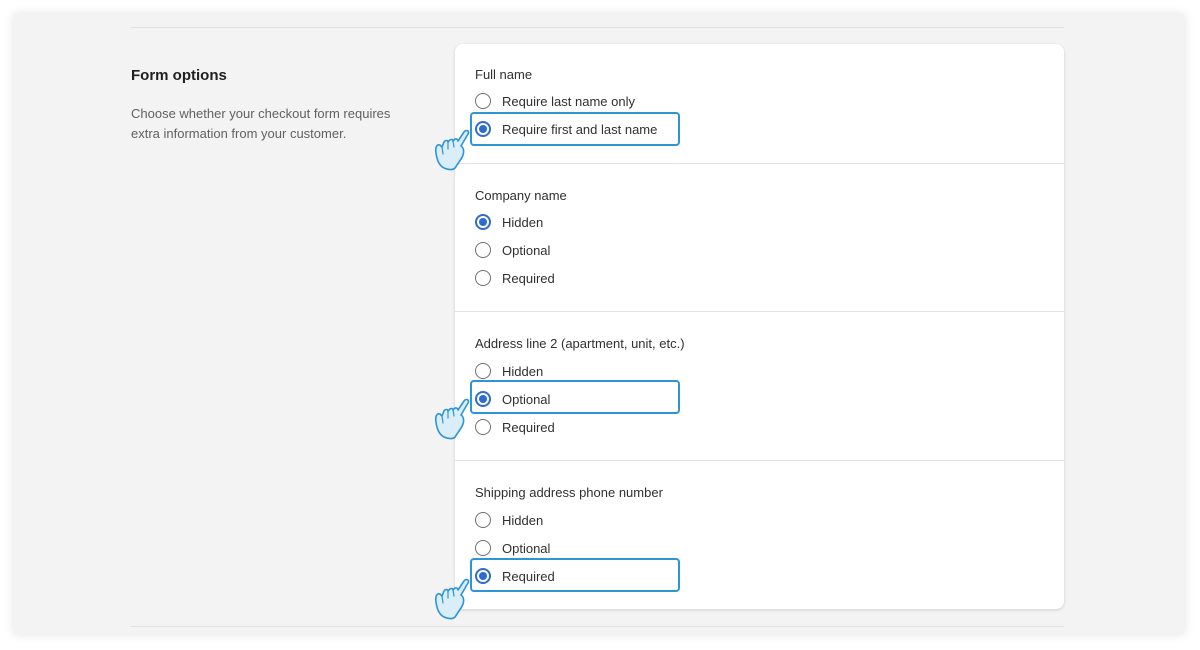 The height and width of the screenshot is (650, 1200). I want to click on address-line-2-option-optional: Optional, so click(512, 399).